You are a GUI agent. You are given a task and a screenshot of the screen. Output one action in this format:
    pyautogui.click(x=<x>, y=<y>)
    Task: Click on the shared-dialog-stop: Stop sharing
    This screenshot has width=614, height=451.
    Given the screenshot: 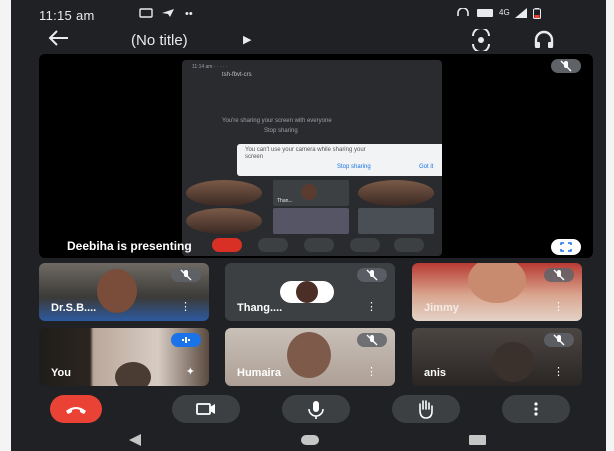 What is the action you would take?
    pyautogui.click(x=354, y=167)
    